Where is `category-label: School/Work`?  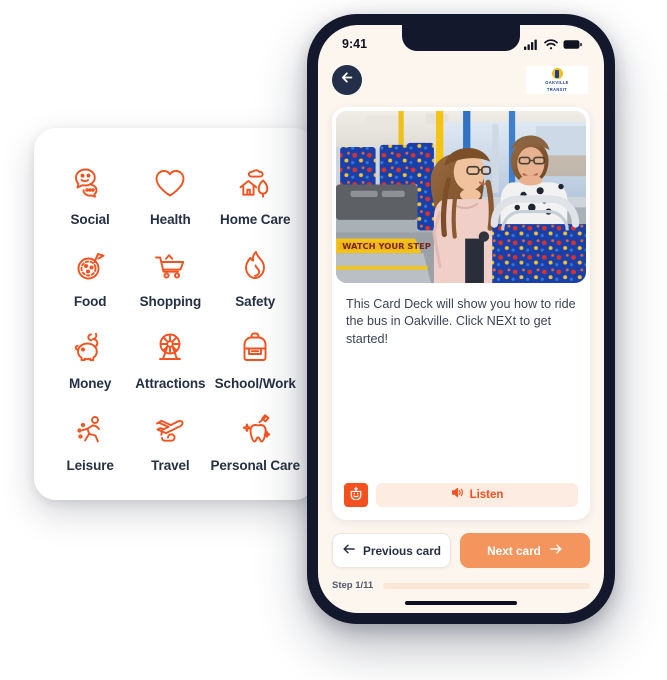
category-label: School/Work is located at coordinates (255, 383).